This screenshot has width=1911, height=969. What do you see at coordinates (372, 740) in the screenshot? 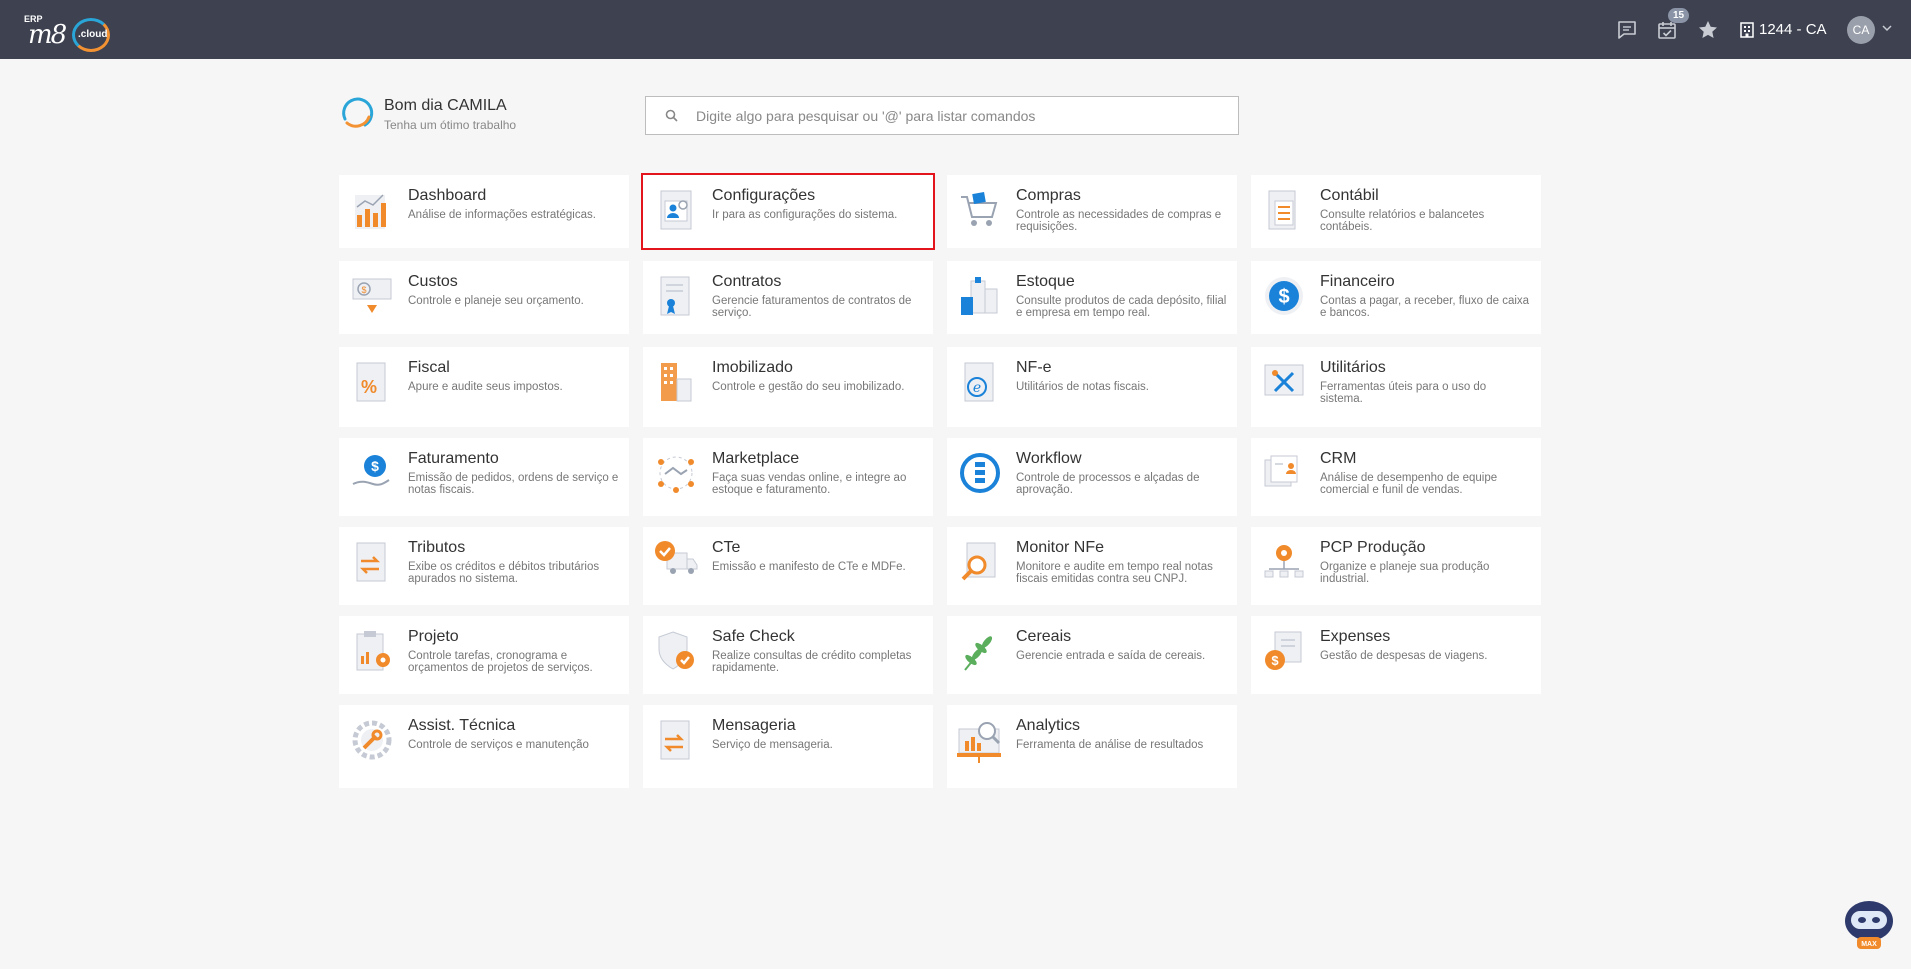
I see `wrench-gear-icon` at bounding box center [372, 740].